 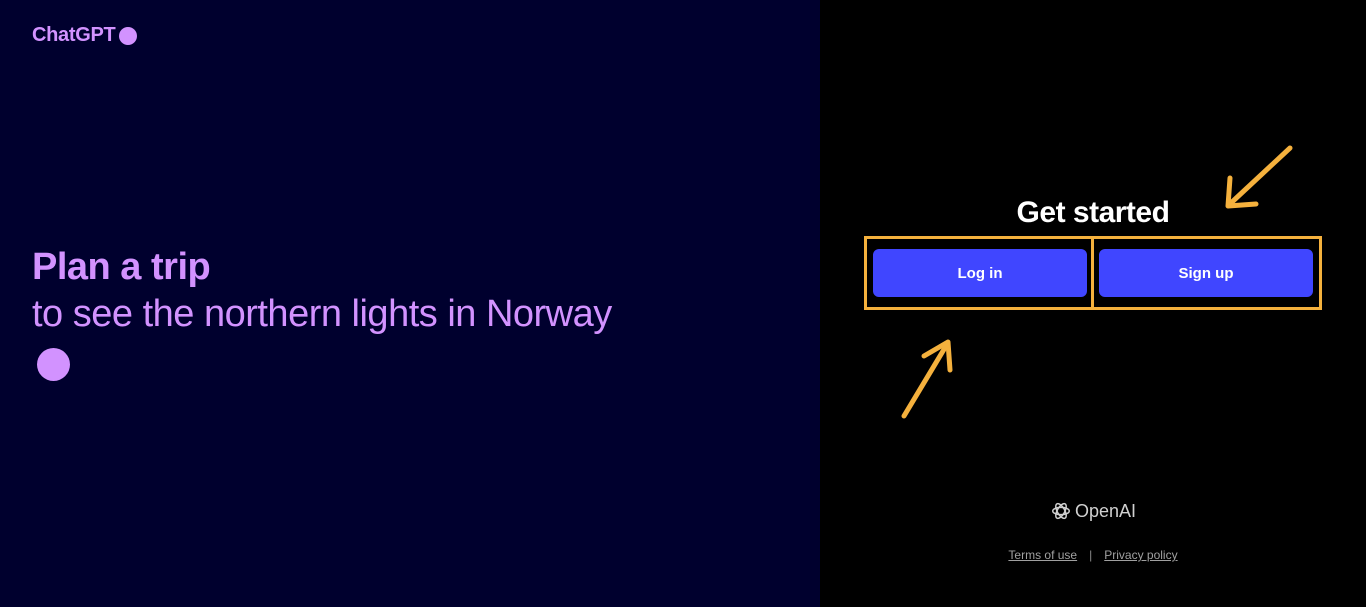 I want to click on hero-title: Plan a trip, so click(x=121, y=267).